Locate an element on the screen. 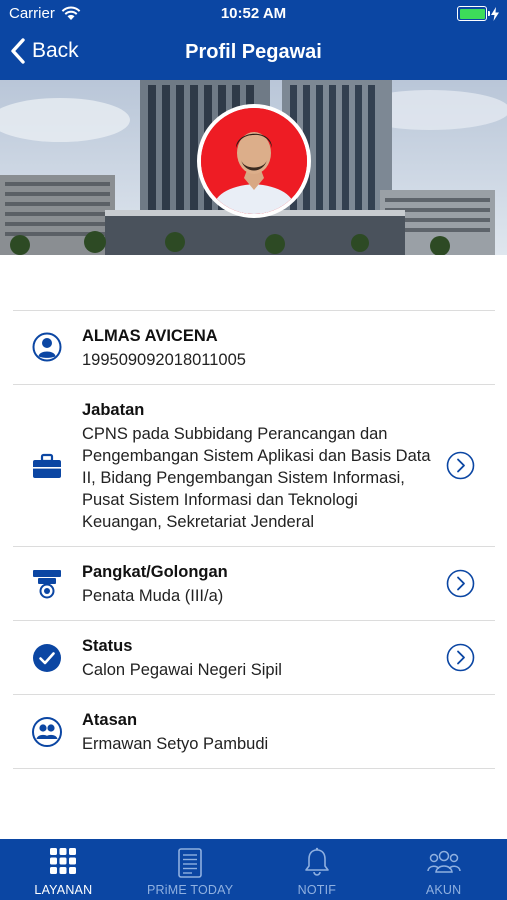  atasan-value: Ermawan Setyo Pambudi is located at coordinates (175, 744).